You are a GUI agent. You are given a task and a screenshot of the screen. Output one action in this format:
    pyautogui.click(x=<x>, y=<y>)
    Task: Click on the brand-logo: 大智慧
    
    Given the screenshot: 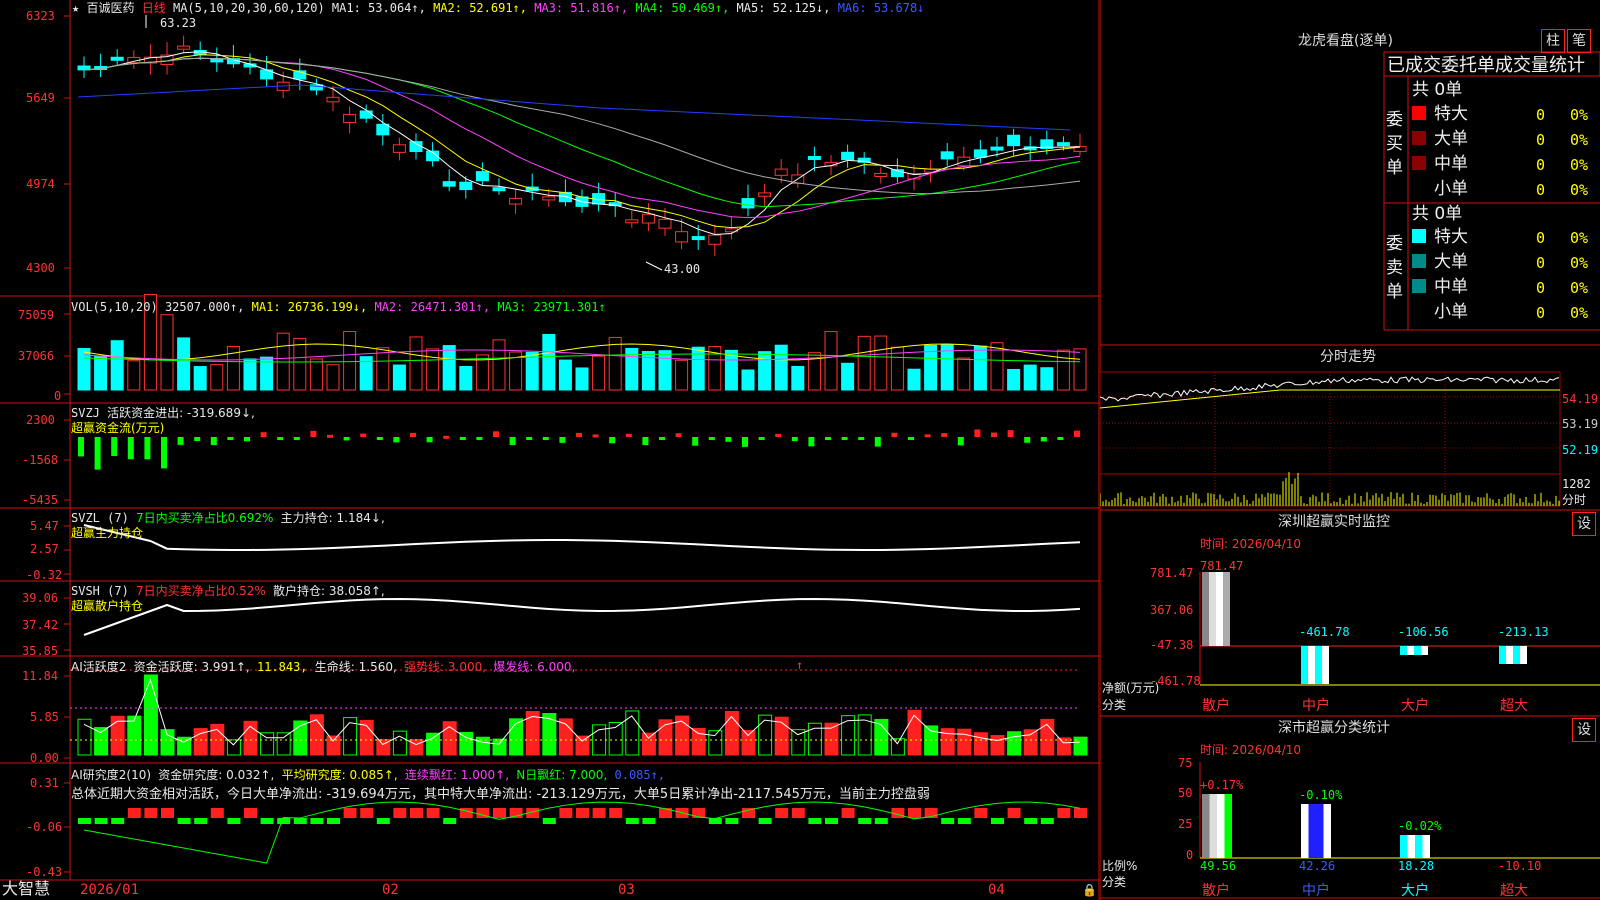 What is the action you would take?
    pyautogui.click(x=26, y=889)
    